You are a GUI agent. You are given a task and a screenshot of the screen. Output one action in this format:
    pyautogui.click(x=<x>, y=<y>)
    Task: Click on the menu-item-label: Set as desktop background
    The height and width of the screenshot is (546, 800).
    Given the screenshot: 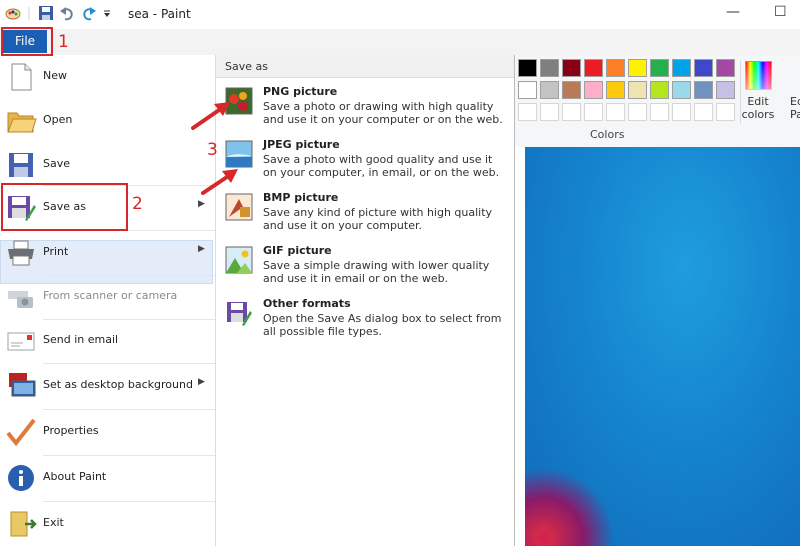 What is the action you would take?
    pyautogui.click(x=118, y=384)
    